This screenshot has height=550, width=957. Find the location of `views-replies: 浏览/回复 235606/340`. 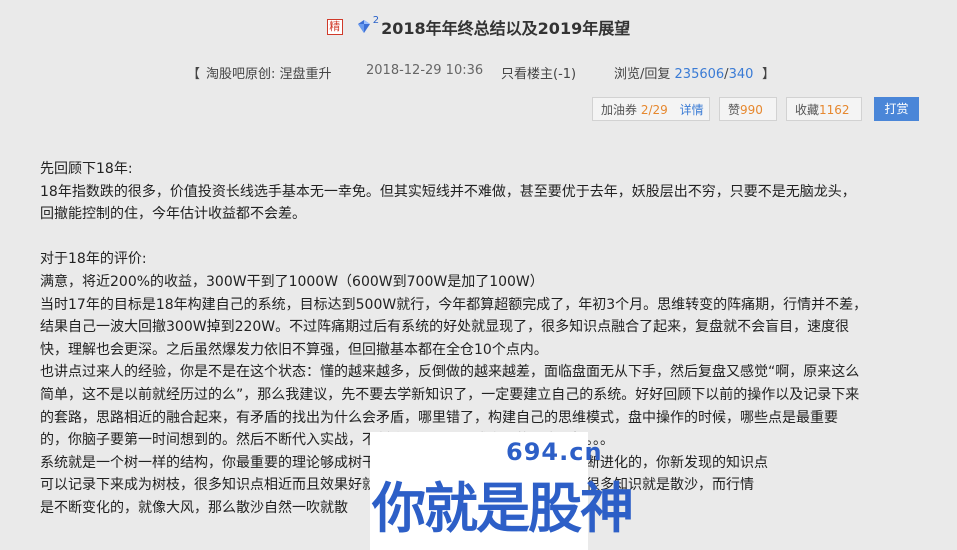

views-replies: 浏览/回复 235606/340 is located at coordinates (683, 72).